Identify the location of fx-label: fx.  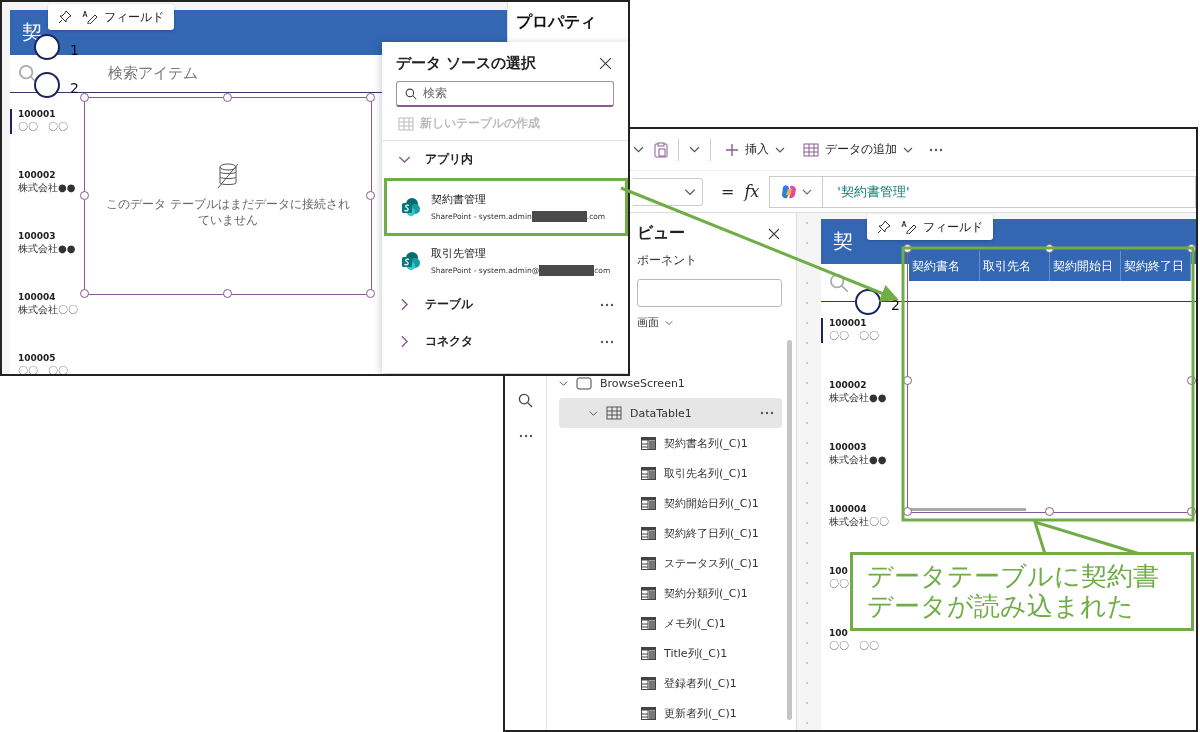
(752, 191).